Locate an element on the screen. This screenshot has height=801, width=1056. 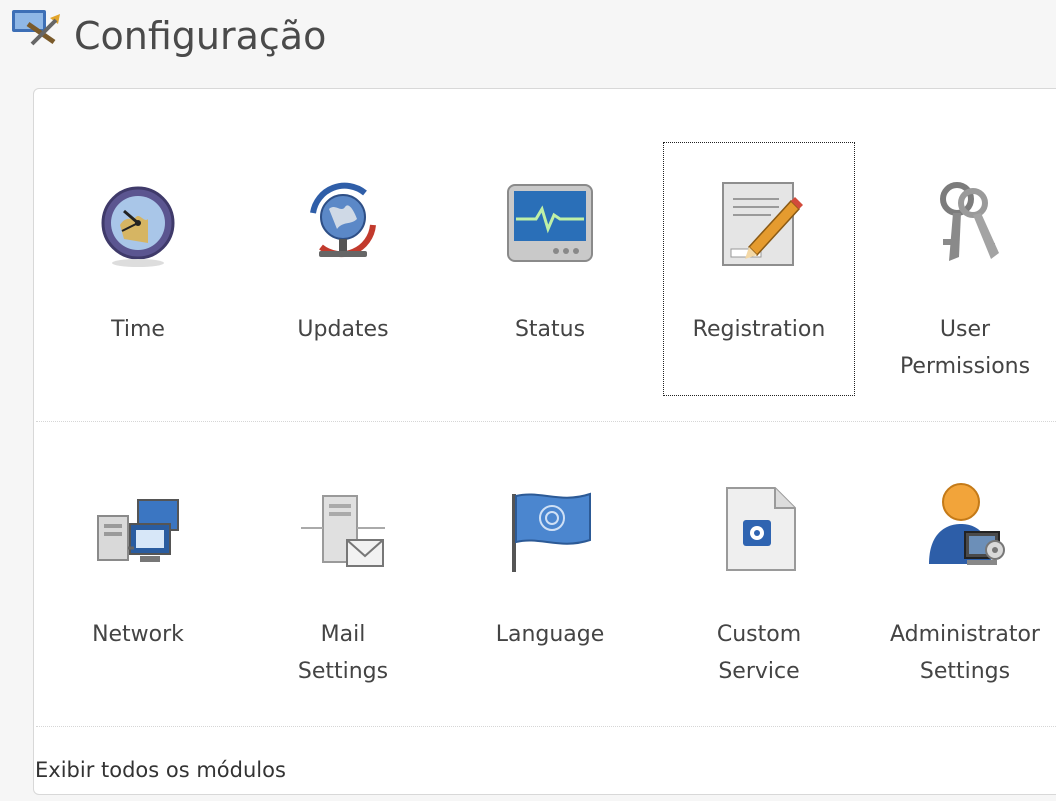
globe-update-icon is located at coordinates (343, 220).